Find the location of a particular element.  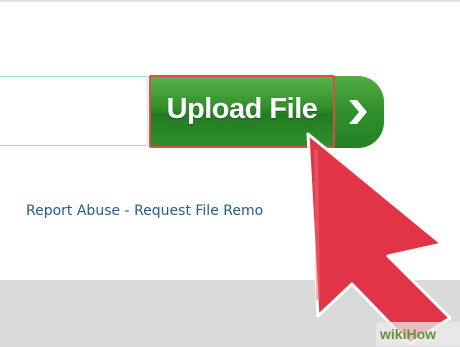

file-path-input is located at coordinates (74, 111).